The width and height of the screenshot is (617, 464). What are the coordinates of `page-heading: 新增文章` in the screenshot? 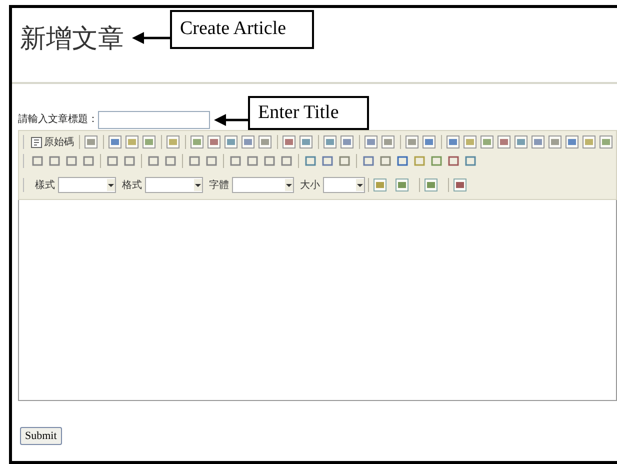 It's located at (72, 39).